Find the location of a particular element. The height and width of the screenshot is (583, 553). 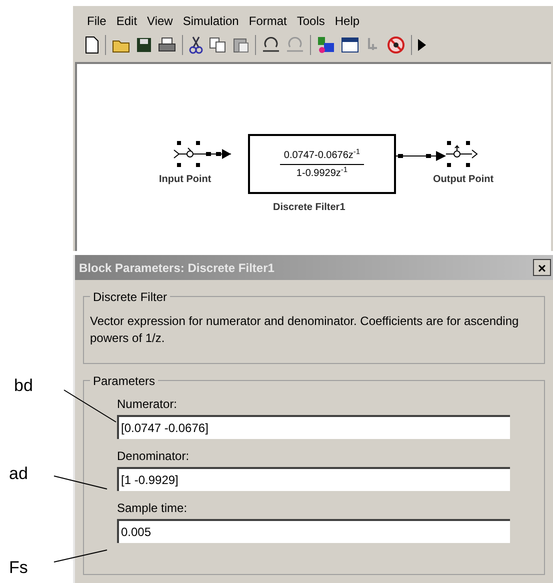

menu-item: Format is located at coordinates (267, 22).